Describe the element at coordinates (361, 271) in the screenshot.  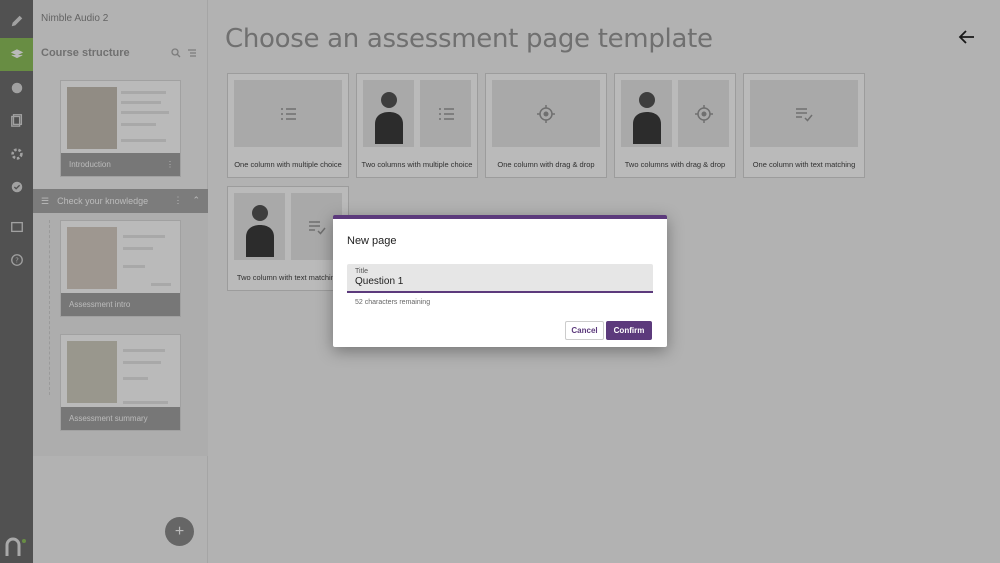
I see `title-field-label: Title` at that location.